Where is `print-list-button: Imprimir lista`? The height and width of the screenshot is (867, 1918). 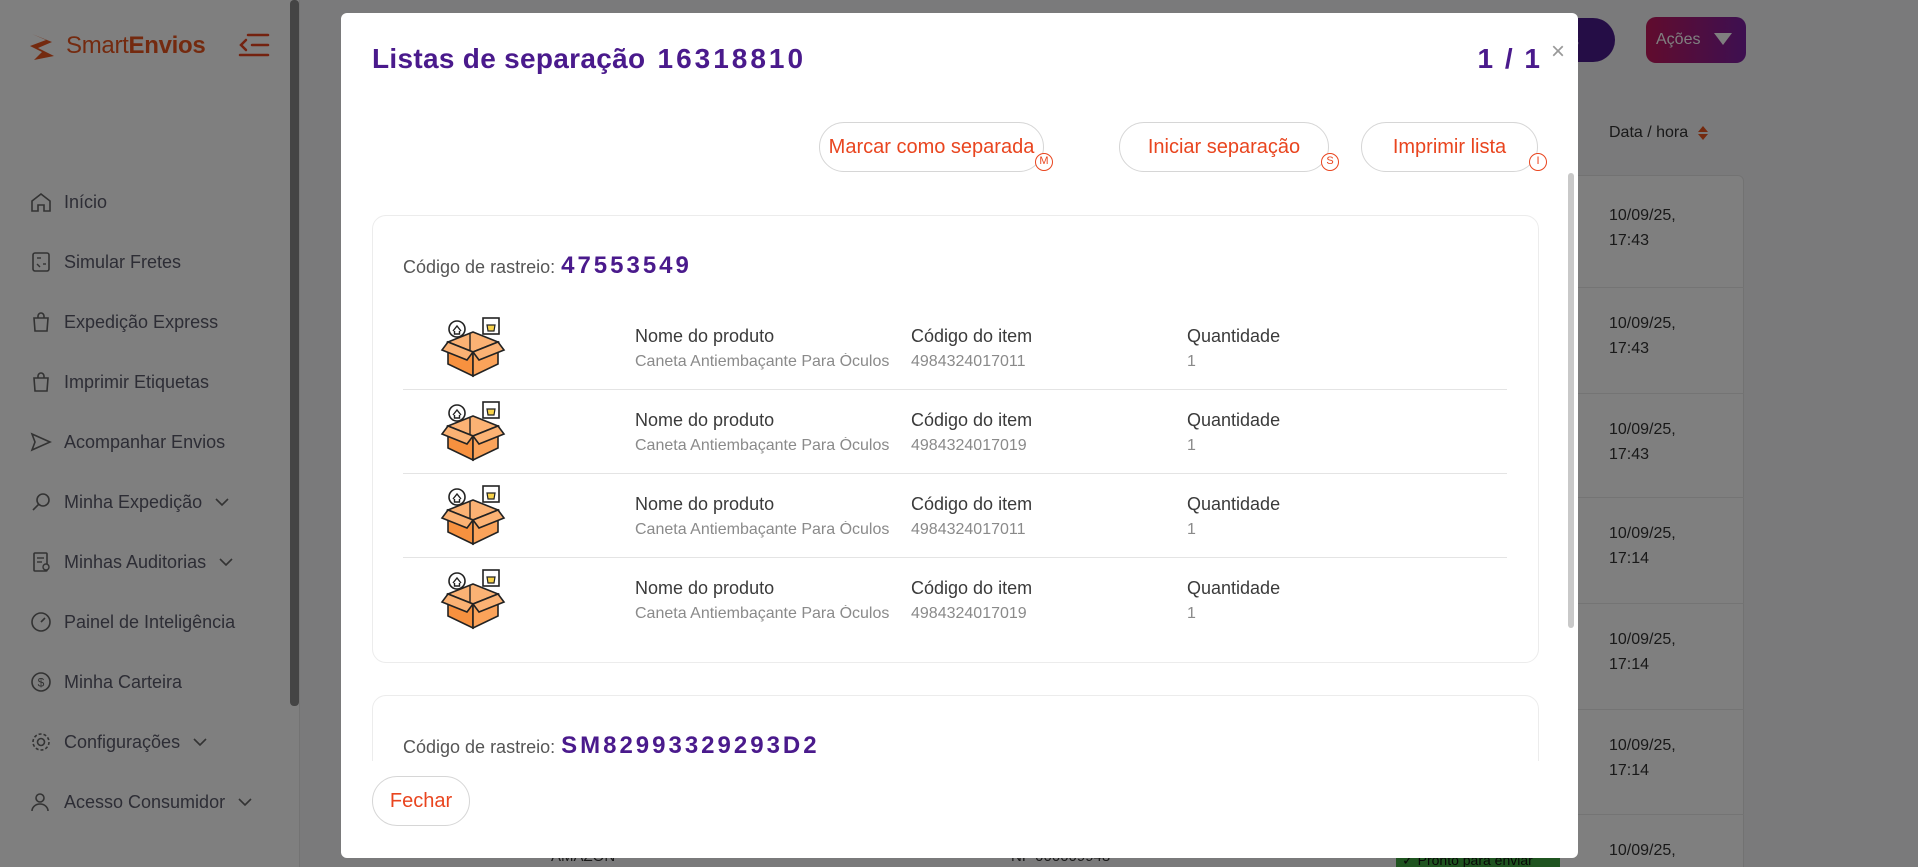
print-list-button: Imprimir lista is located at coordinates (1449, 147).